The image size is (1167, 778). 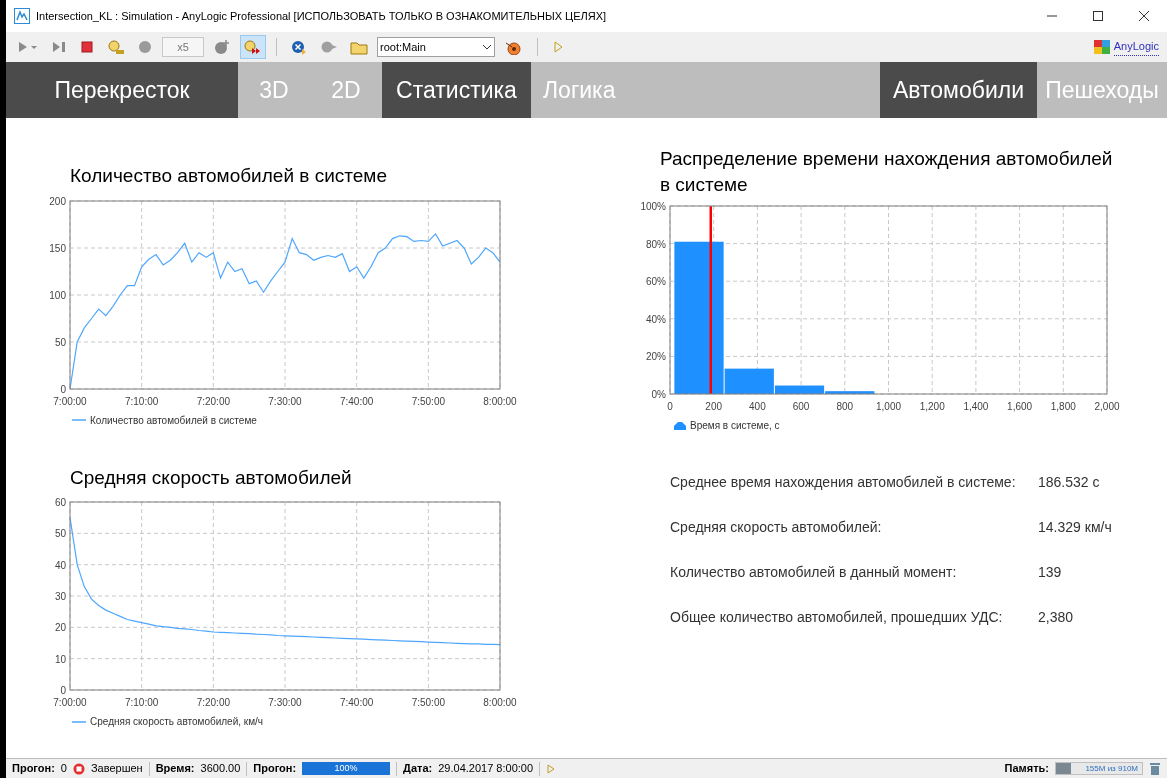 I want to click on trash-icon, so click(x=1155, y=768).